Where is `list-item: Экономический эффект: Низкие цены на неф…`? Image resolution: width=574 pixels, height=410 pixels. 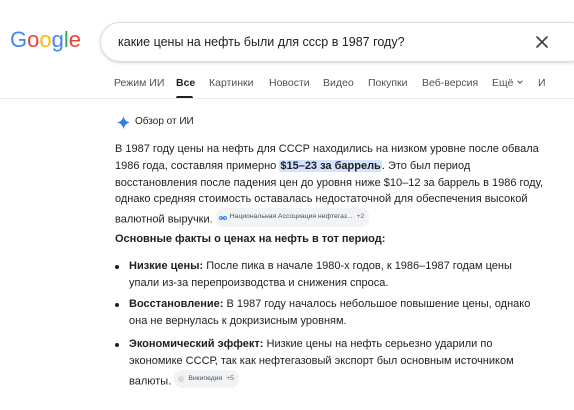 list-item: Экономический эффект: Низкие цены на неф… is located at coordinates (327, 363).